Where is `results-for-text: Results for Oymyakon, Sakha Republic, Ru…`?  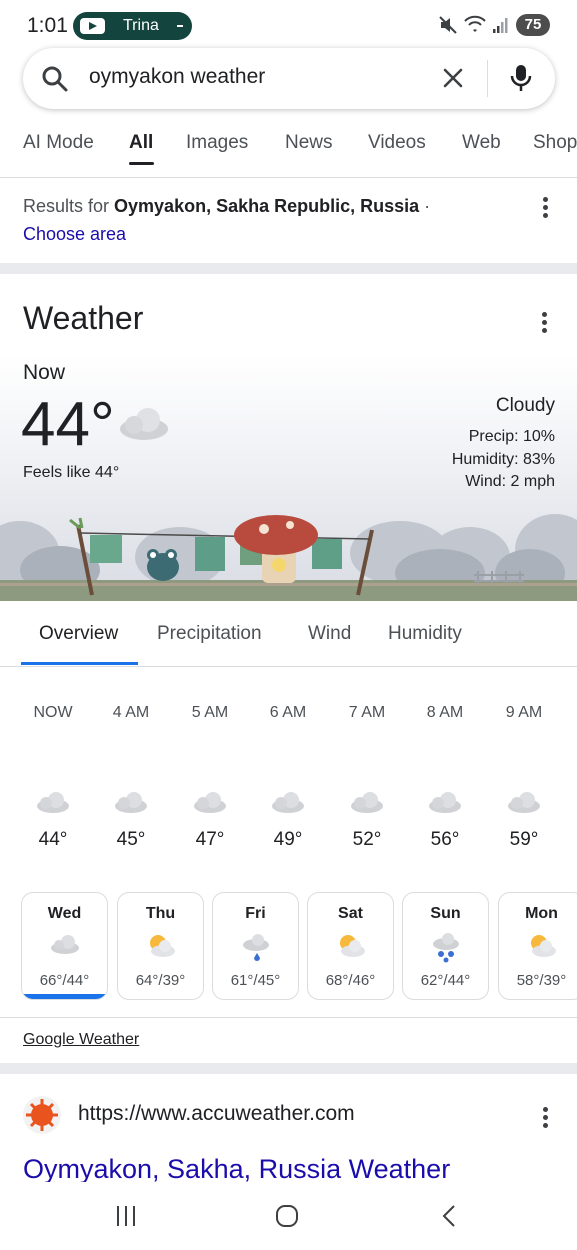
results-for-text: Results for Oymyakon, Sakha Republic, Ru… is located at coordinates (227, 206).